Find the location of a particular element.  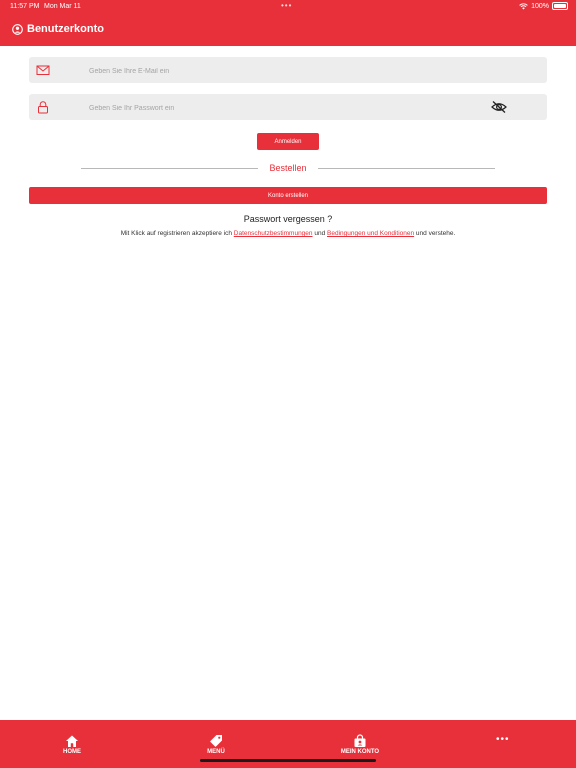

tab-home-label: HOME is located at coordinates (72, 752).